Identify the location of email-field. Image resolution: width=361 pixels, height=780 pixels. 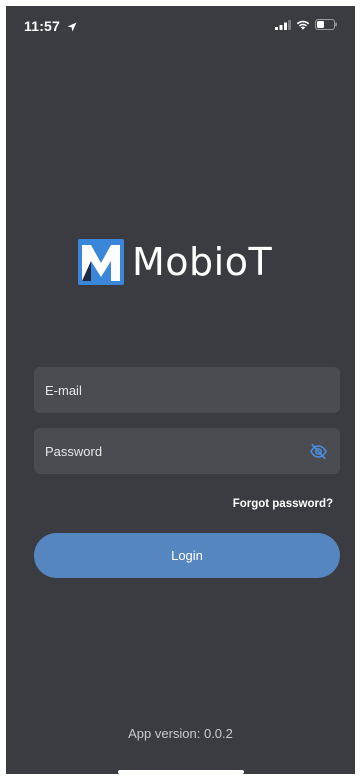
(187, 390).